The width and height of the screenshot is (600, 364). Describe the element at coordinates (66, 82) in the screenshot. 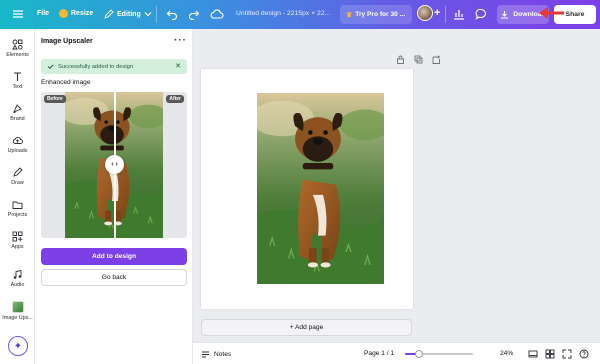

I see `enhanced-image-label: Enhanced image` at that location.